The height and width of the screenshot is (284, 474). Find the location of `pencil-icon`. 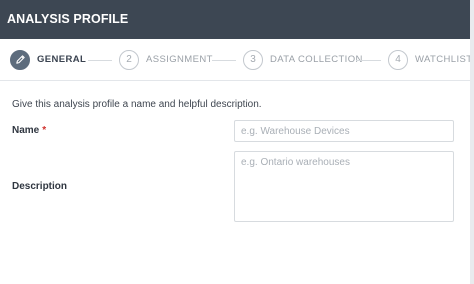

pencil-icon is located at coordinates (20, 59).